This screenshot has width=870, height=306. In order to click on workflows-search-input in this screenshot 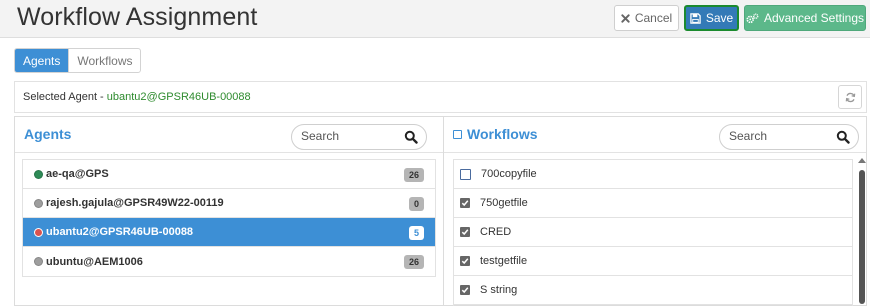, I will do `click(774, 136)`.